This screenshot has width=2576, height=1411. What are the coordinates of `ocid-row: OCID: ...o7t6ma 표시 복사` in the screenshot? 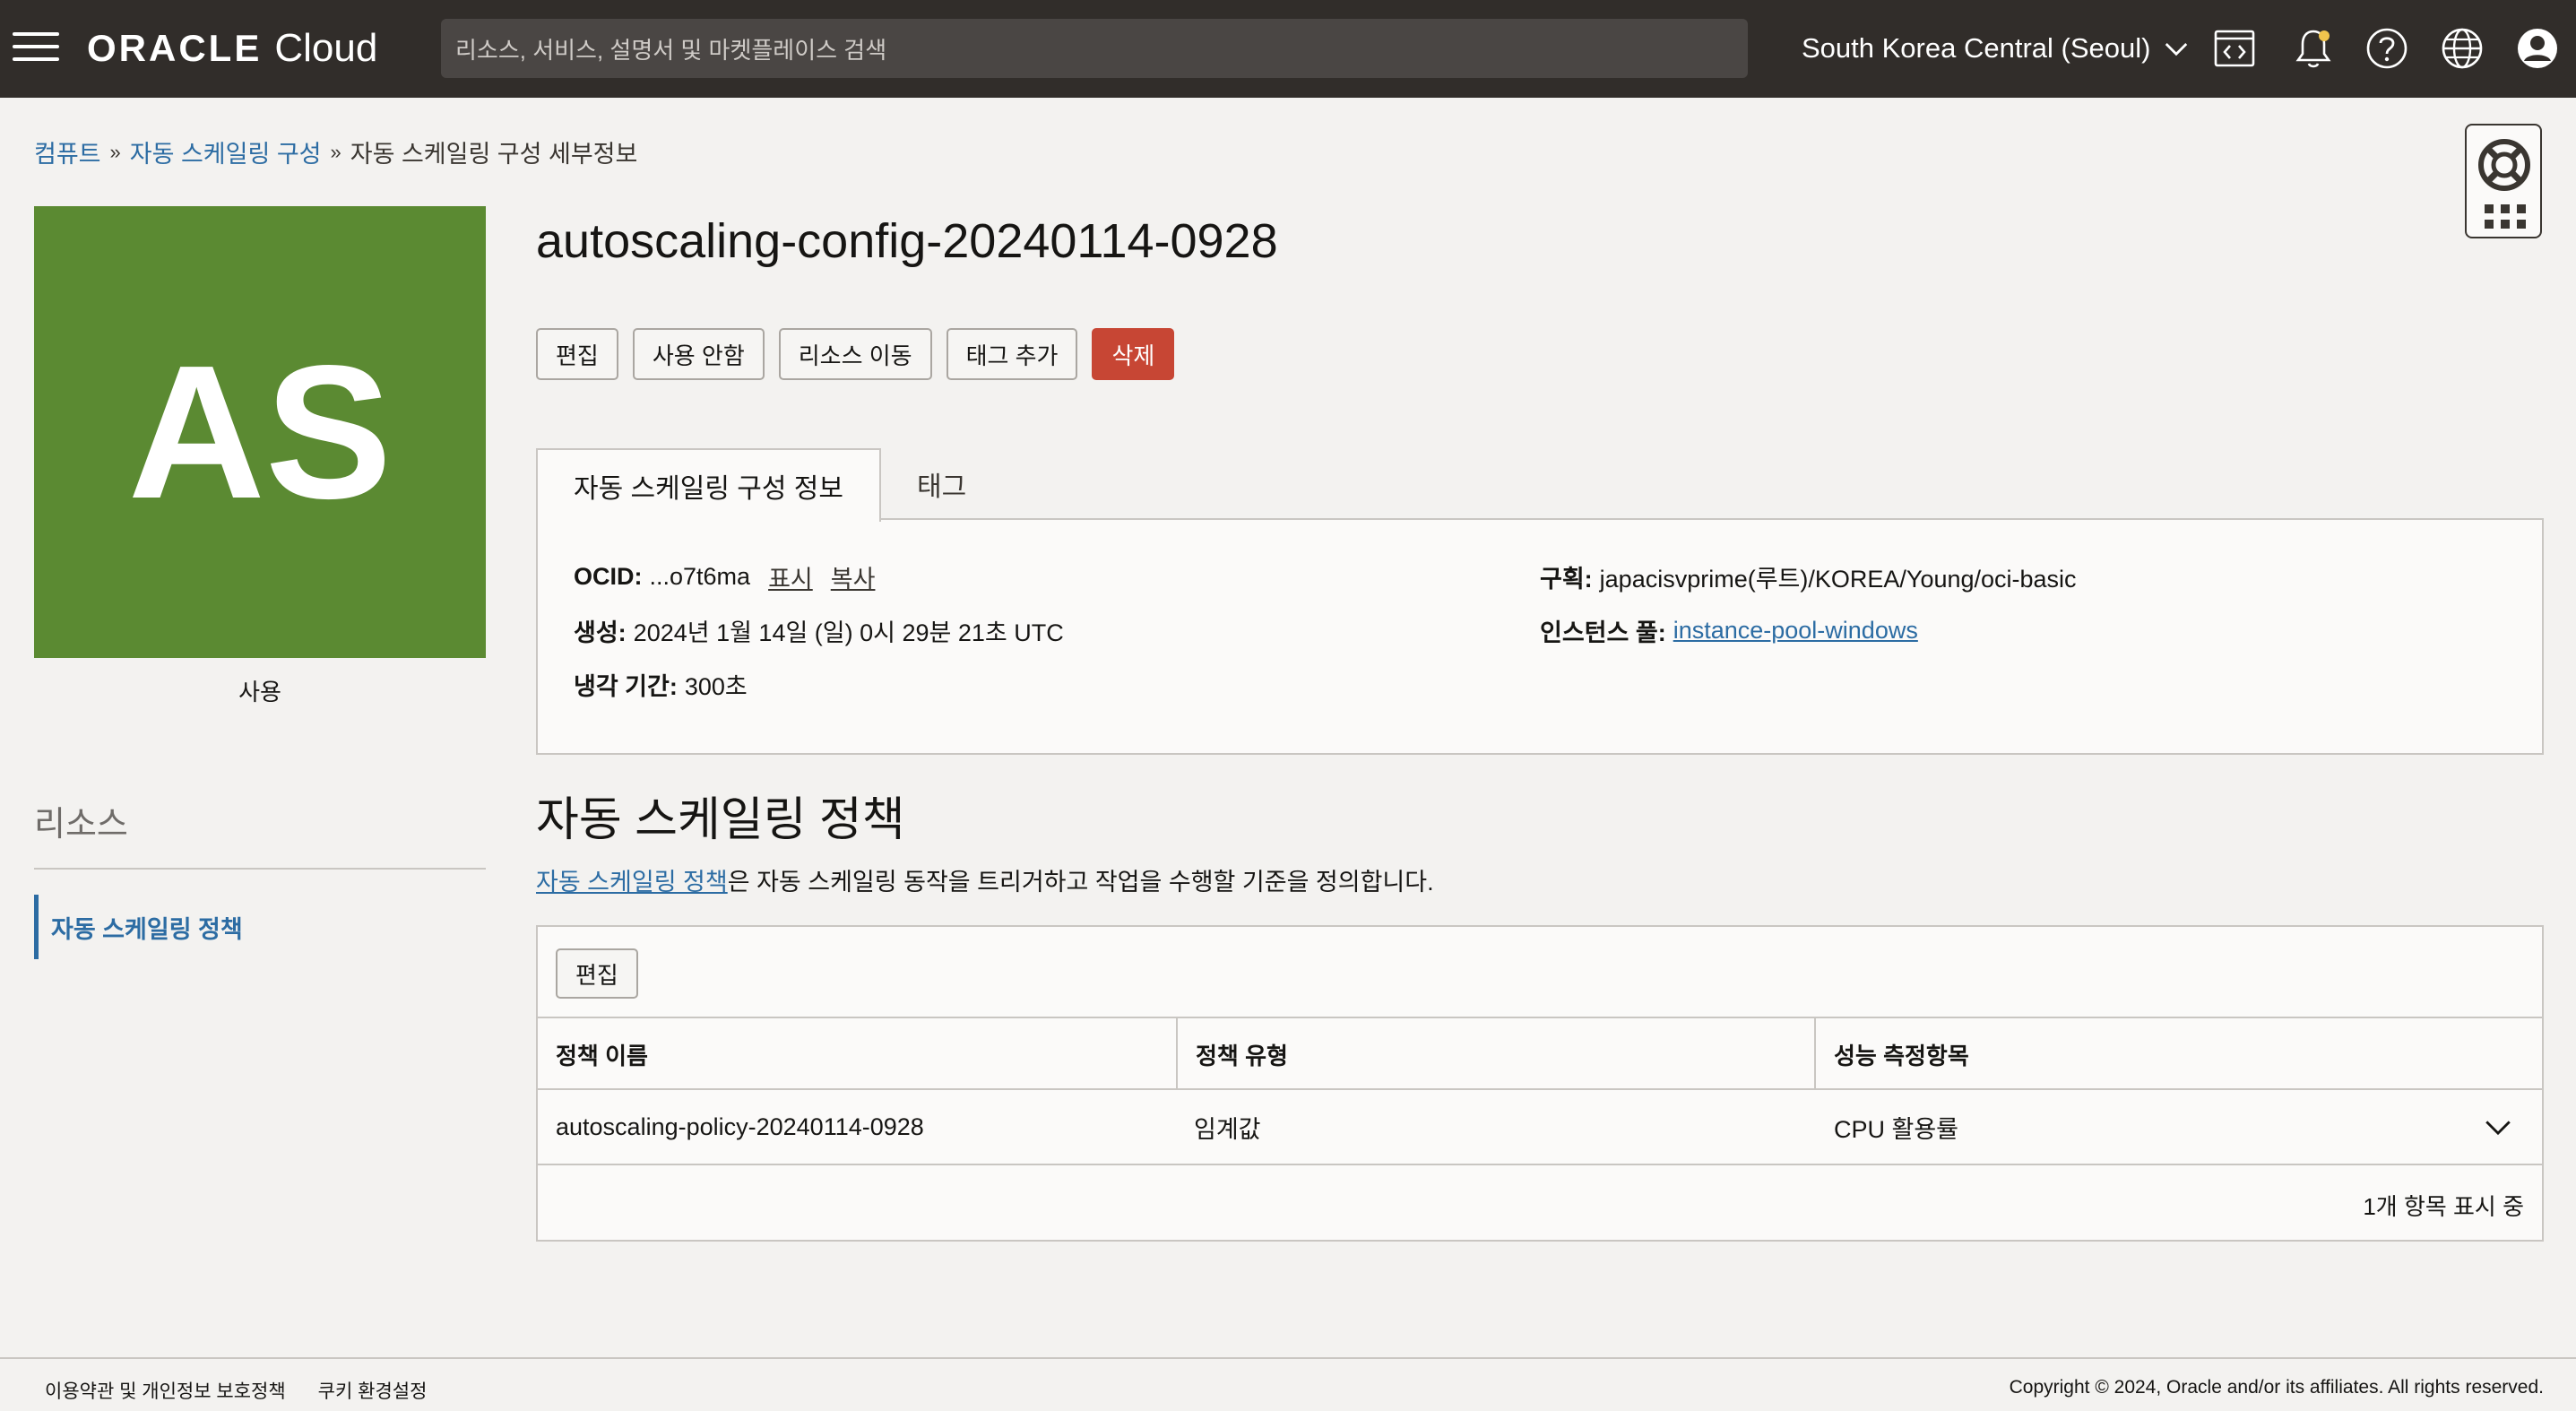 It's located at (724, 576).